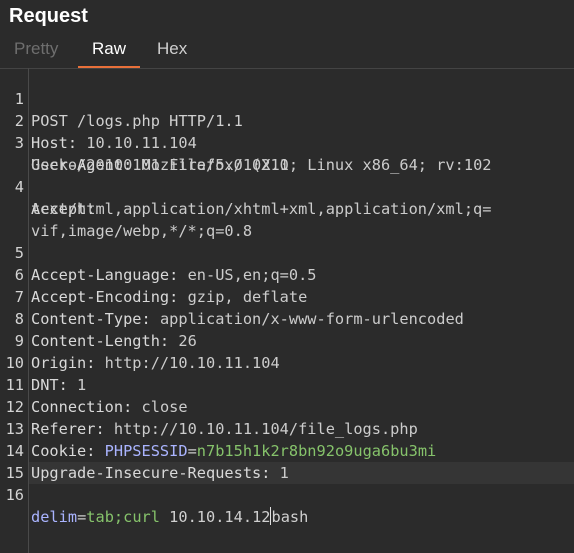 This screenshot has width=574, height=553. What do you see at coordinates (54, 143) in the screenshot?
I see `header-key: Host:` at bounding box center [54, 143].